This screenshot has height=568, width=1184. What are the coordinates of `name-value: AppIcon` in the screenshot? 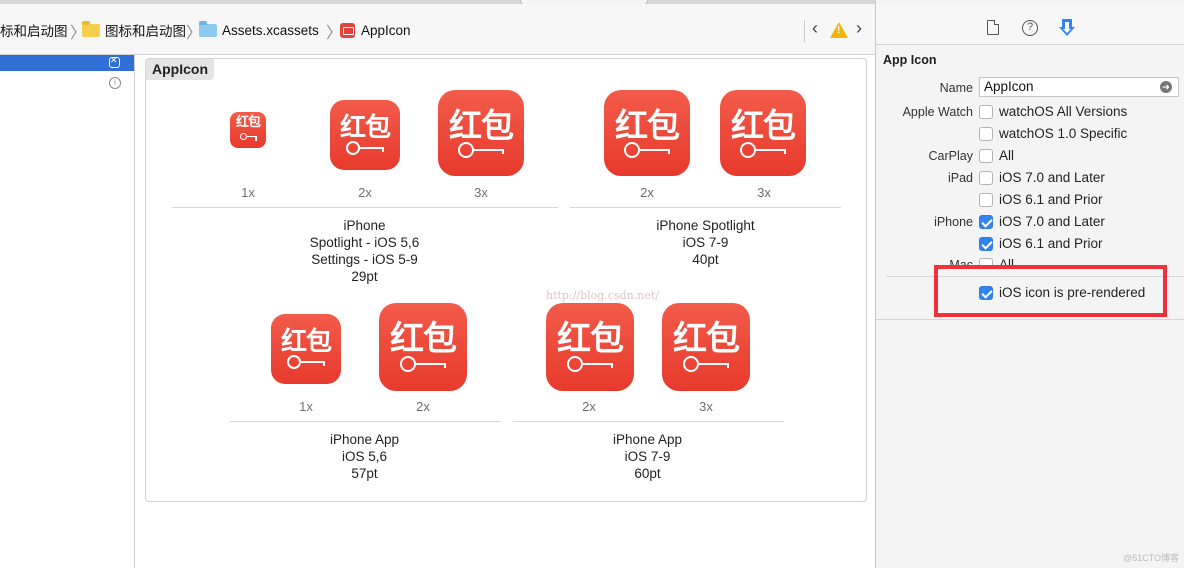 It's located at (1009, 86).